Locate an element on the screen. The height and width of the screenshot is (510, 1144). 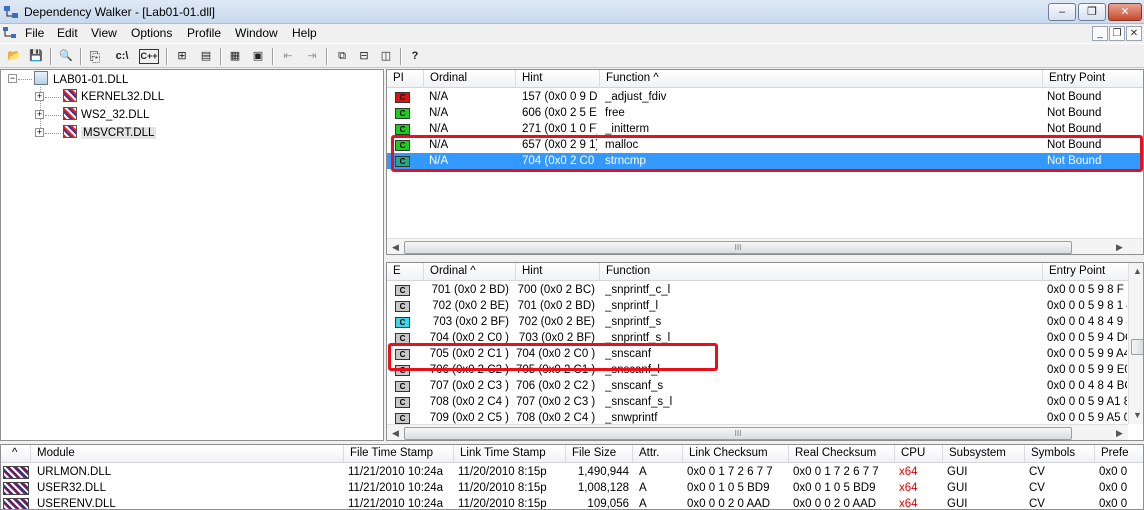
column-header-symbols: Symbols is located at coordinates (1060, 454).